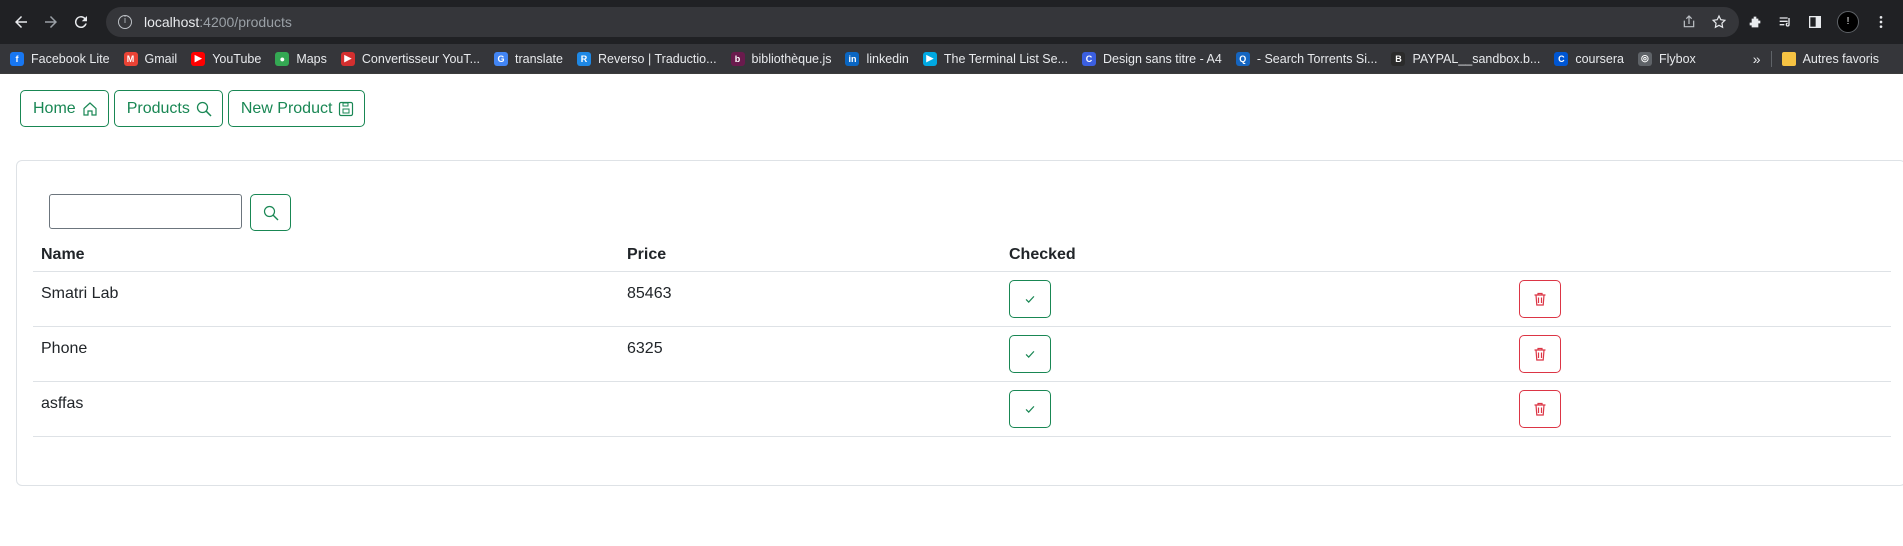 The image size is (1903, 546). I want to click on table-row: Smatri Lab 85463, so click(962, 298).